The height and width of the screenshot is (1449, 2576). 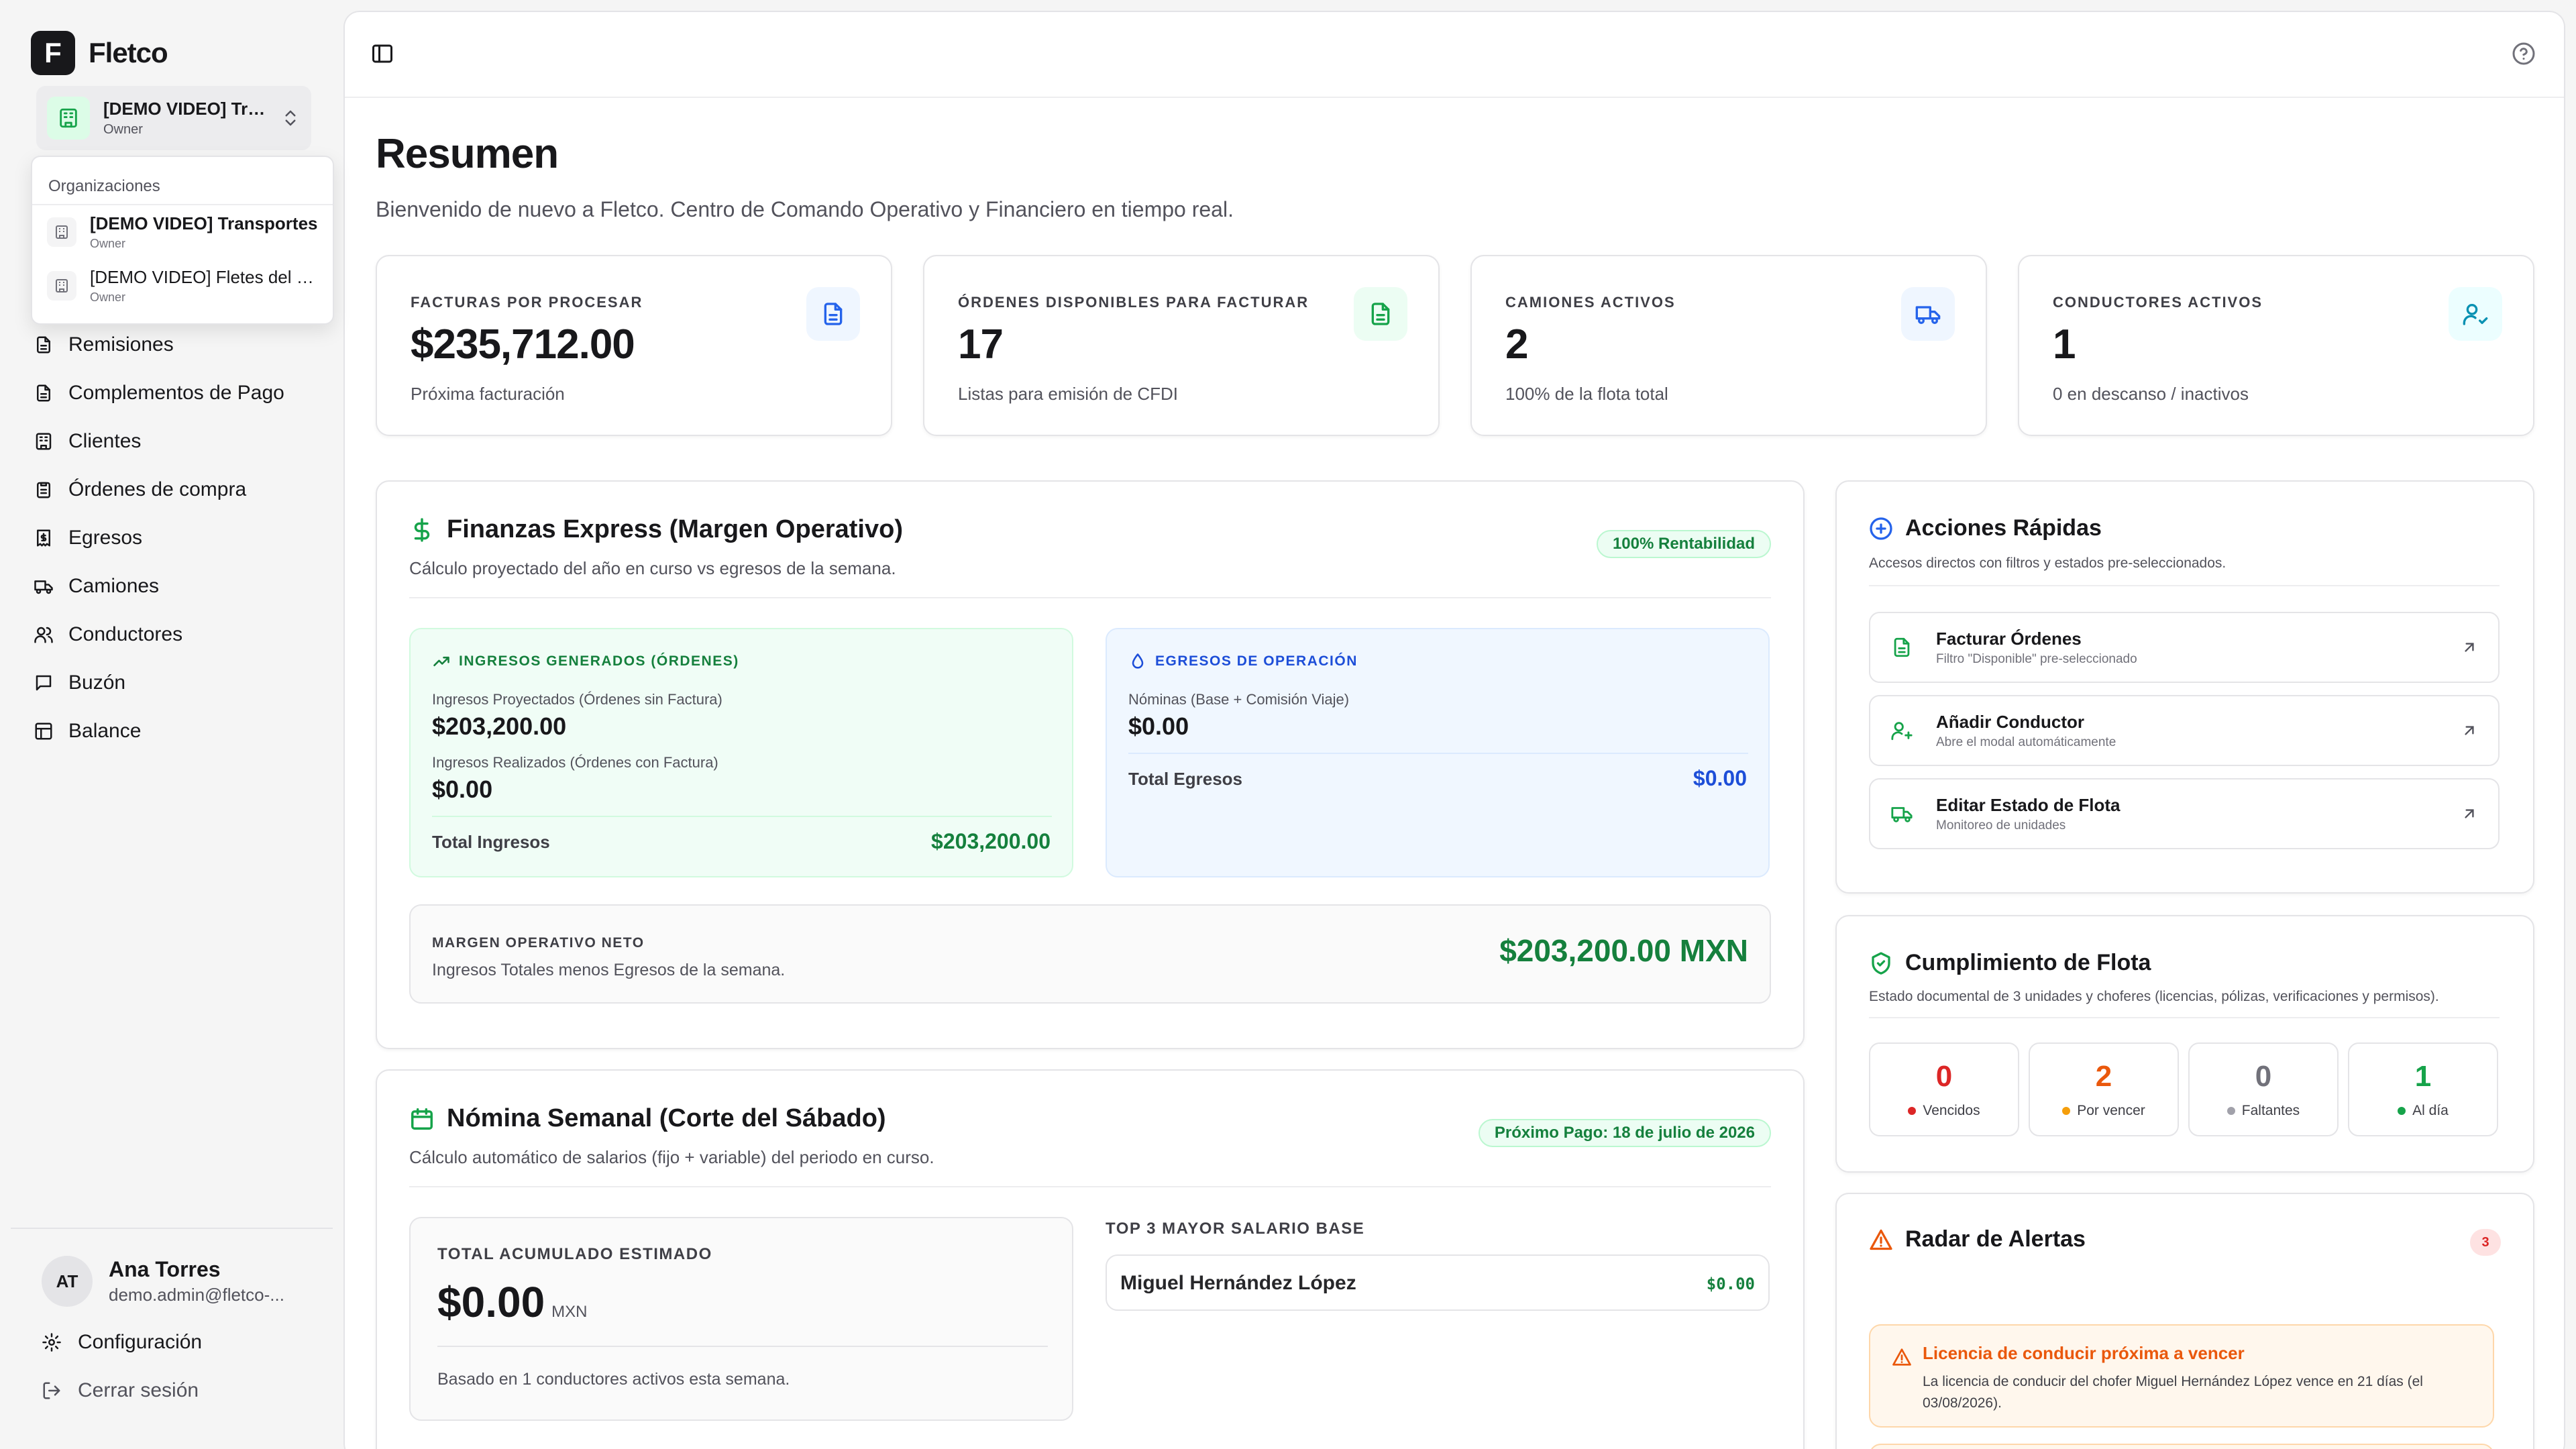 What do you see at coordinates (675, 529) in the screenshot?
I see `finanzas-title-text: Finanzas Express (Margen Operativo)` at bounding box center [675, 529].